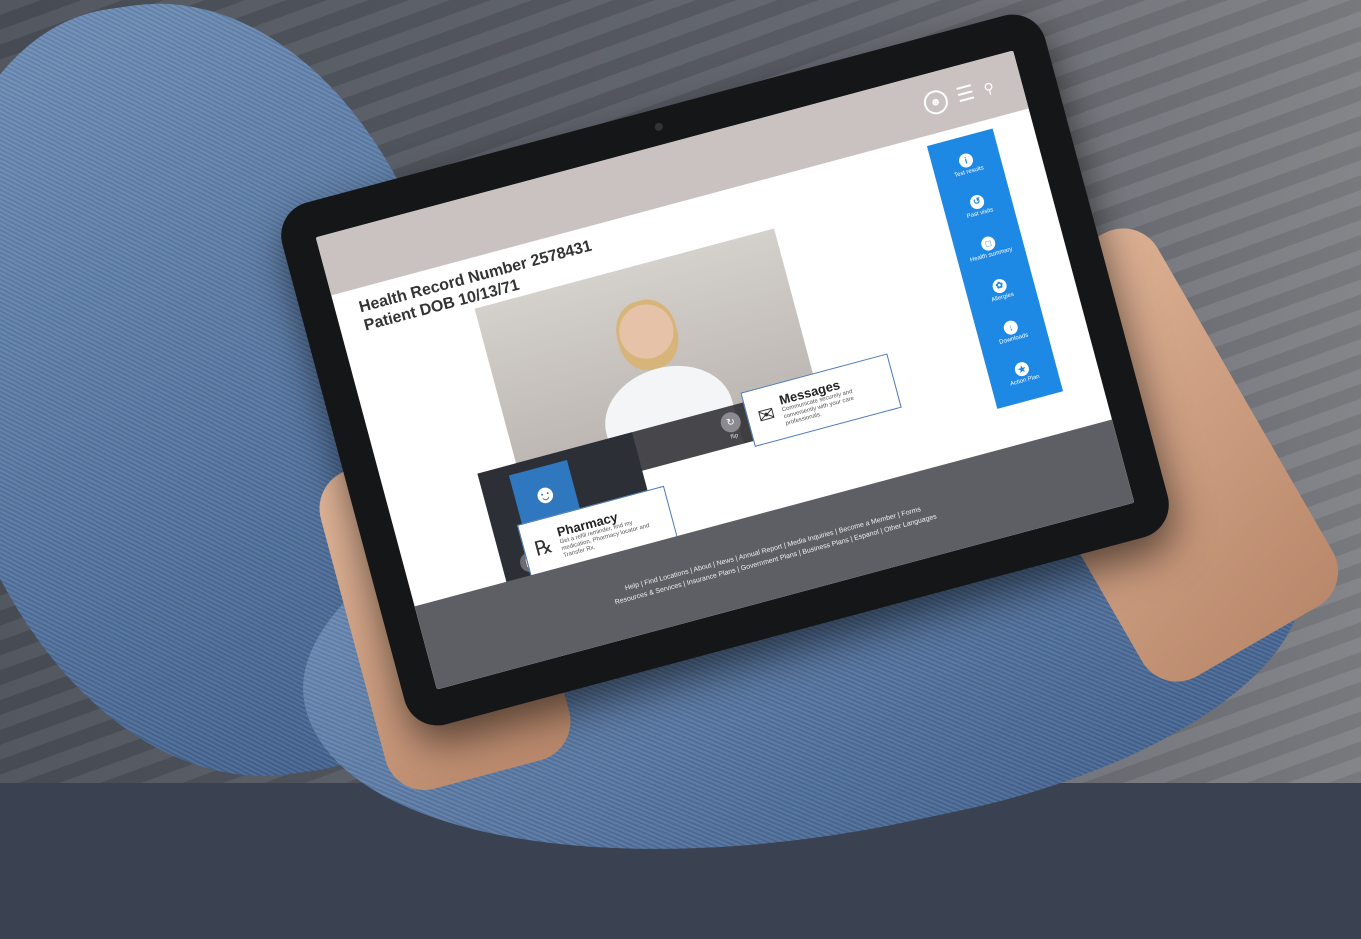 The width and height of the screenshot is (1361, 939). Describe the element at coordinates (730, 422) in the screenshot. I see `camera-flip-icon: ↻` at that location.